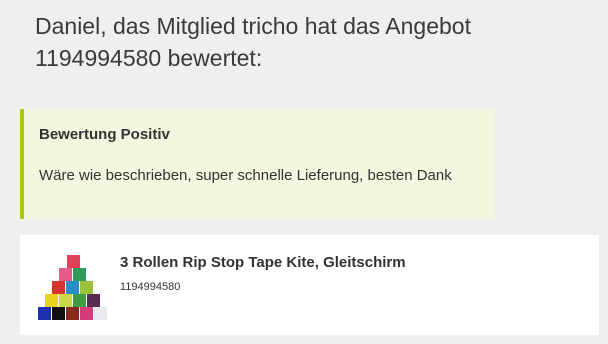 The height and width of the screenshot is (344, 608). What do you see at coordinates (263, 262) in the screenshot?
I see `product-title: 3 Rollen Rip Stop Tape Kite, Gleitschirm` at bounding box center [263, 262].